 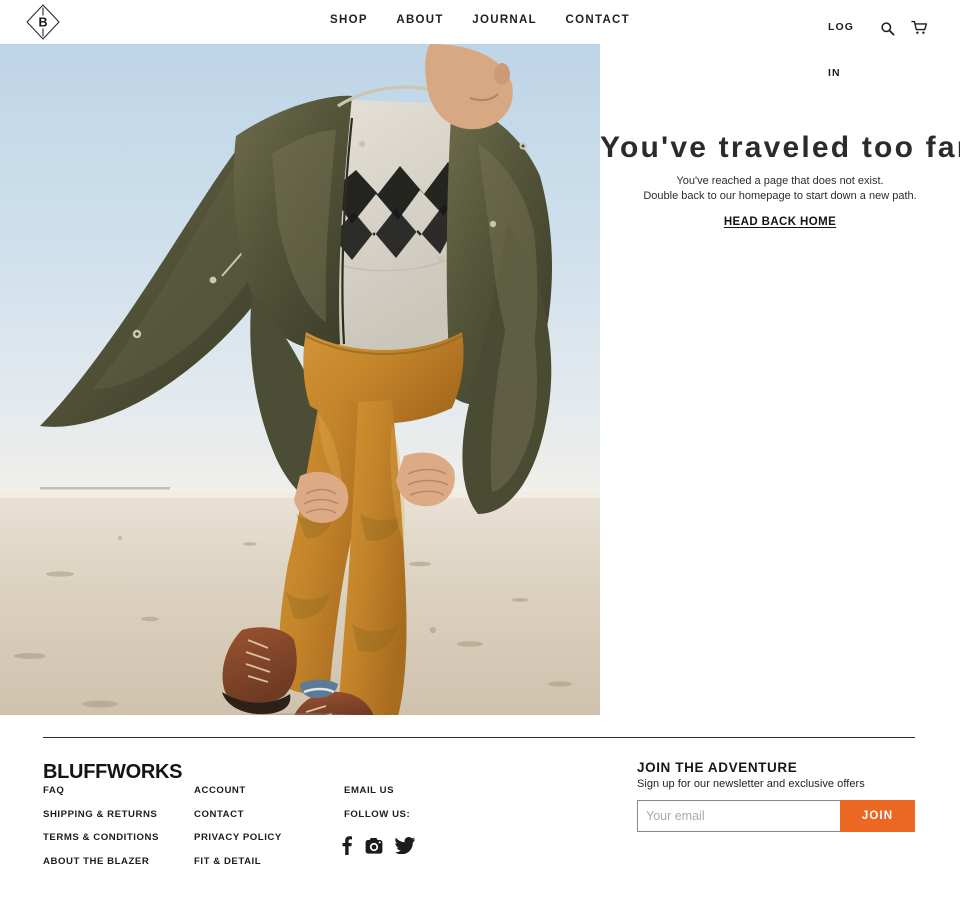 What do you see at coordinates (919, 28) in the screenshot?
I see `cart-icon` at bounding box center [919, 28].